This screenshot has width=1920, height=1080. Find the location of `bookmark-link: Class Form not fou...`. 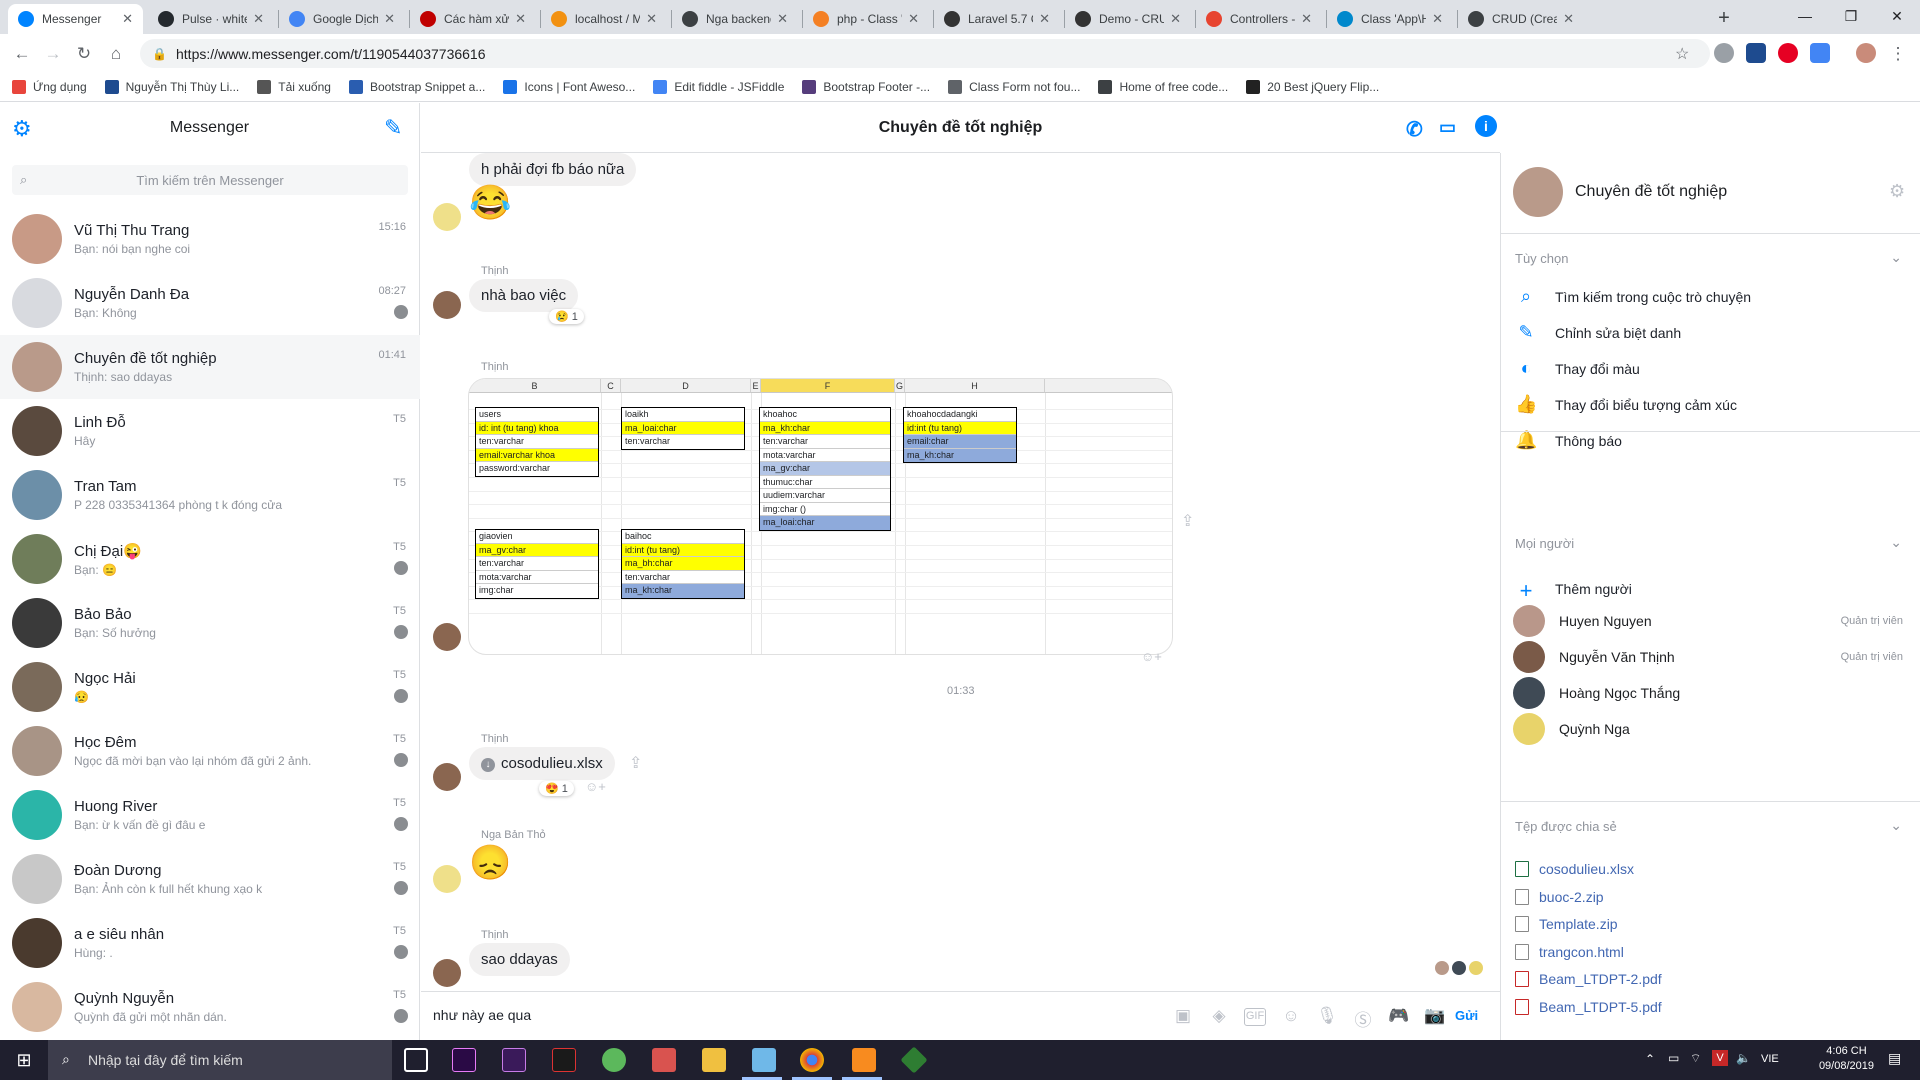

bookmark-link: Class Form not fou... is located at coordinates (1014, 86).